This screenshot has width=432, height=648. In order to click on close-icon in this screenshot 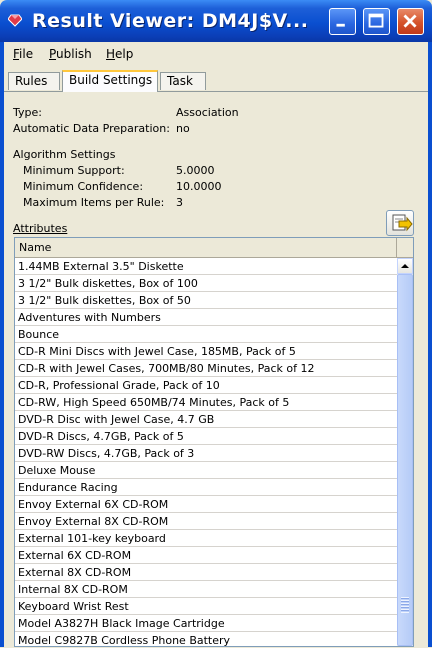, I will do `click(410, 21)`.